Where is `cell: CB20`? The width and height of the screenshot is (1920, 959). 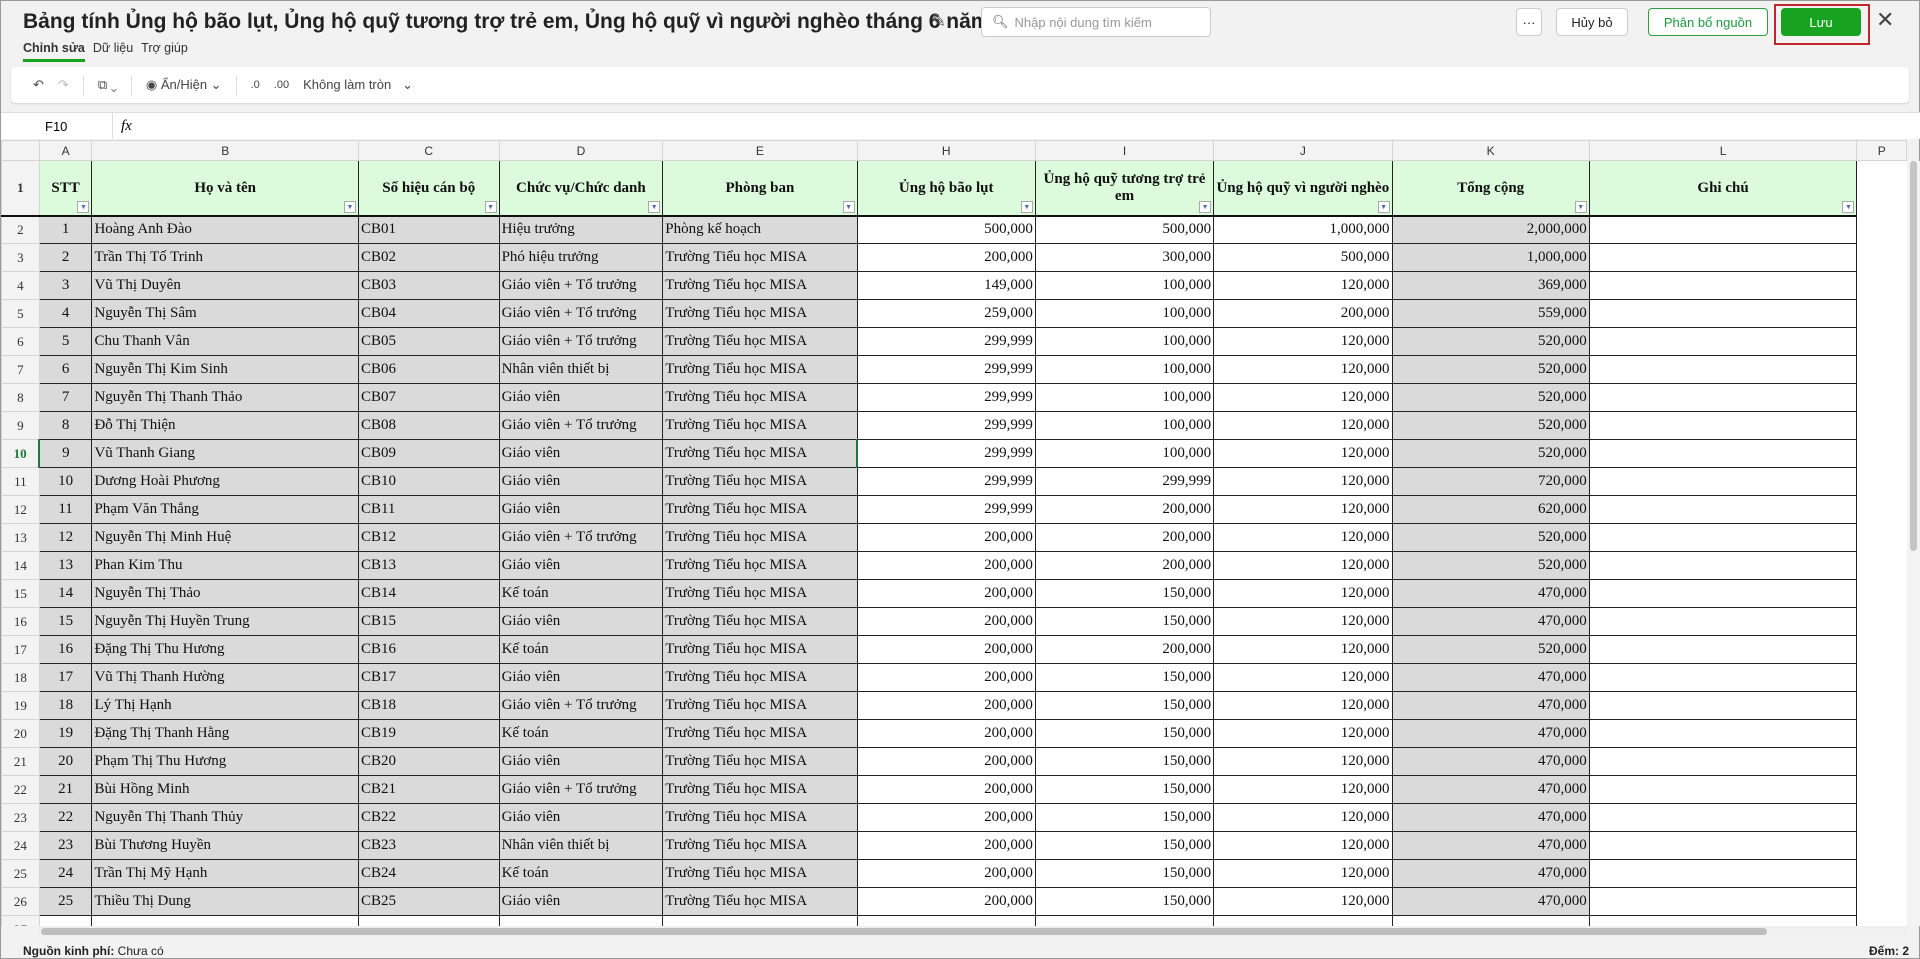
cell: CB20 is located at coordinates (428, 761).